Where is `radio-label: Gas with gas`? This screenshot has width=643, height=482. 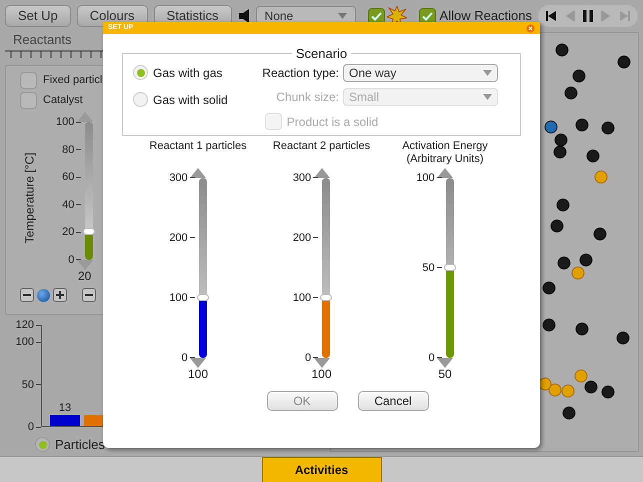
radio-label: Gas with gas is located at coordinates (187, 73).